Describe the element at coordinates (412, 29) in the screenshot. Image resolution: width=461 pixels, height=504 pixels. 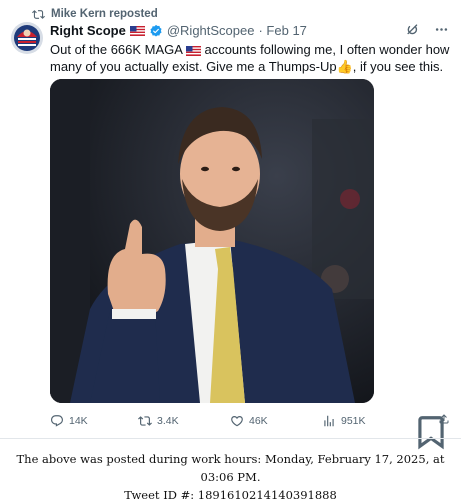
I see `grok-icon` at that location.